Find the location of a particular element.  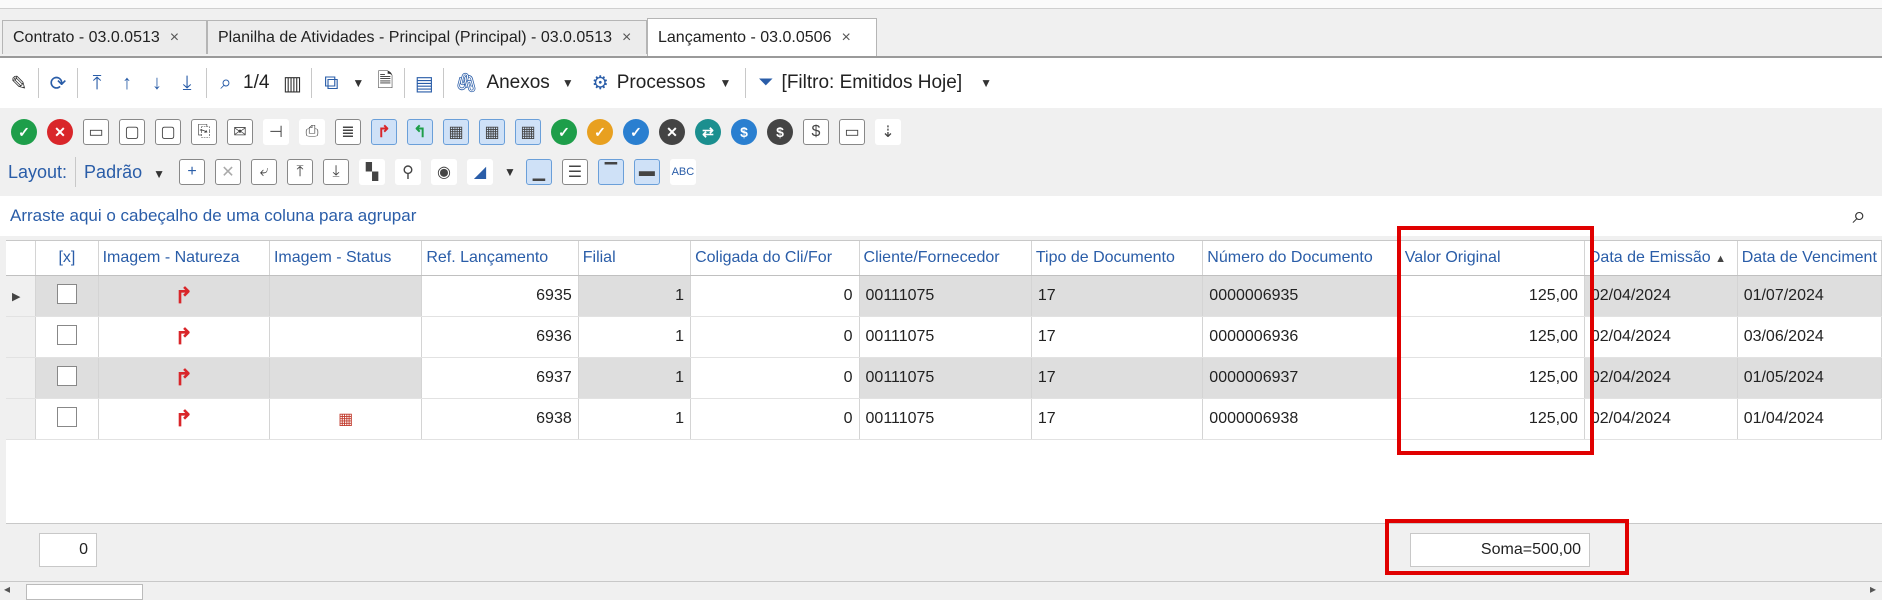

column-header-select: [x] is located at coordinates (67, 258).